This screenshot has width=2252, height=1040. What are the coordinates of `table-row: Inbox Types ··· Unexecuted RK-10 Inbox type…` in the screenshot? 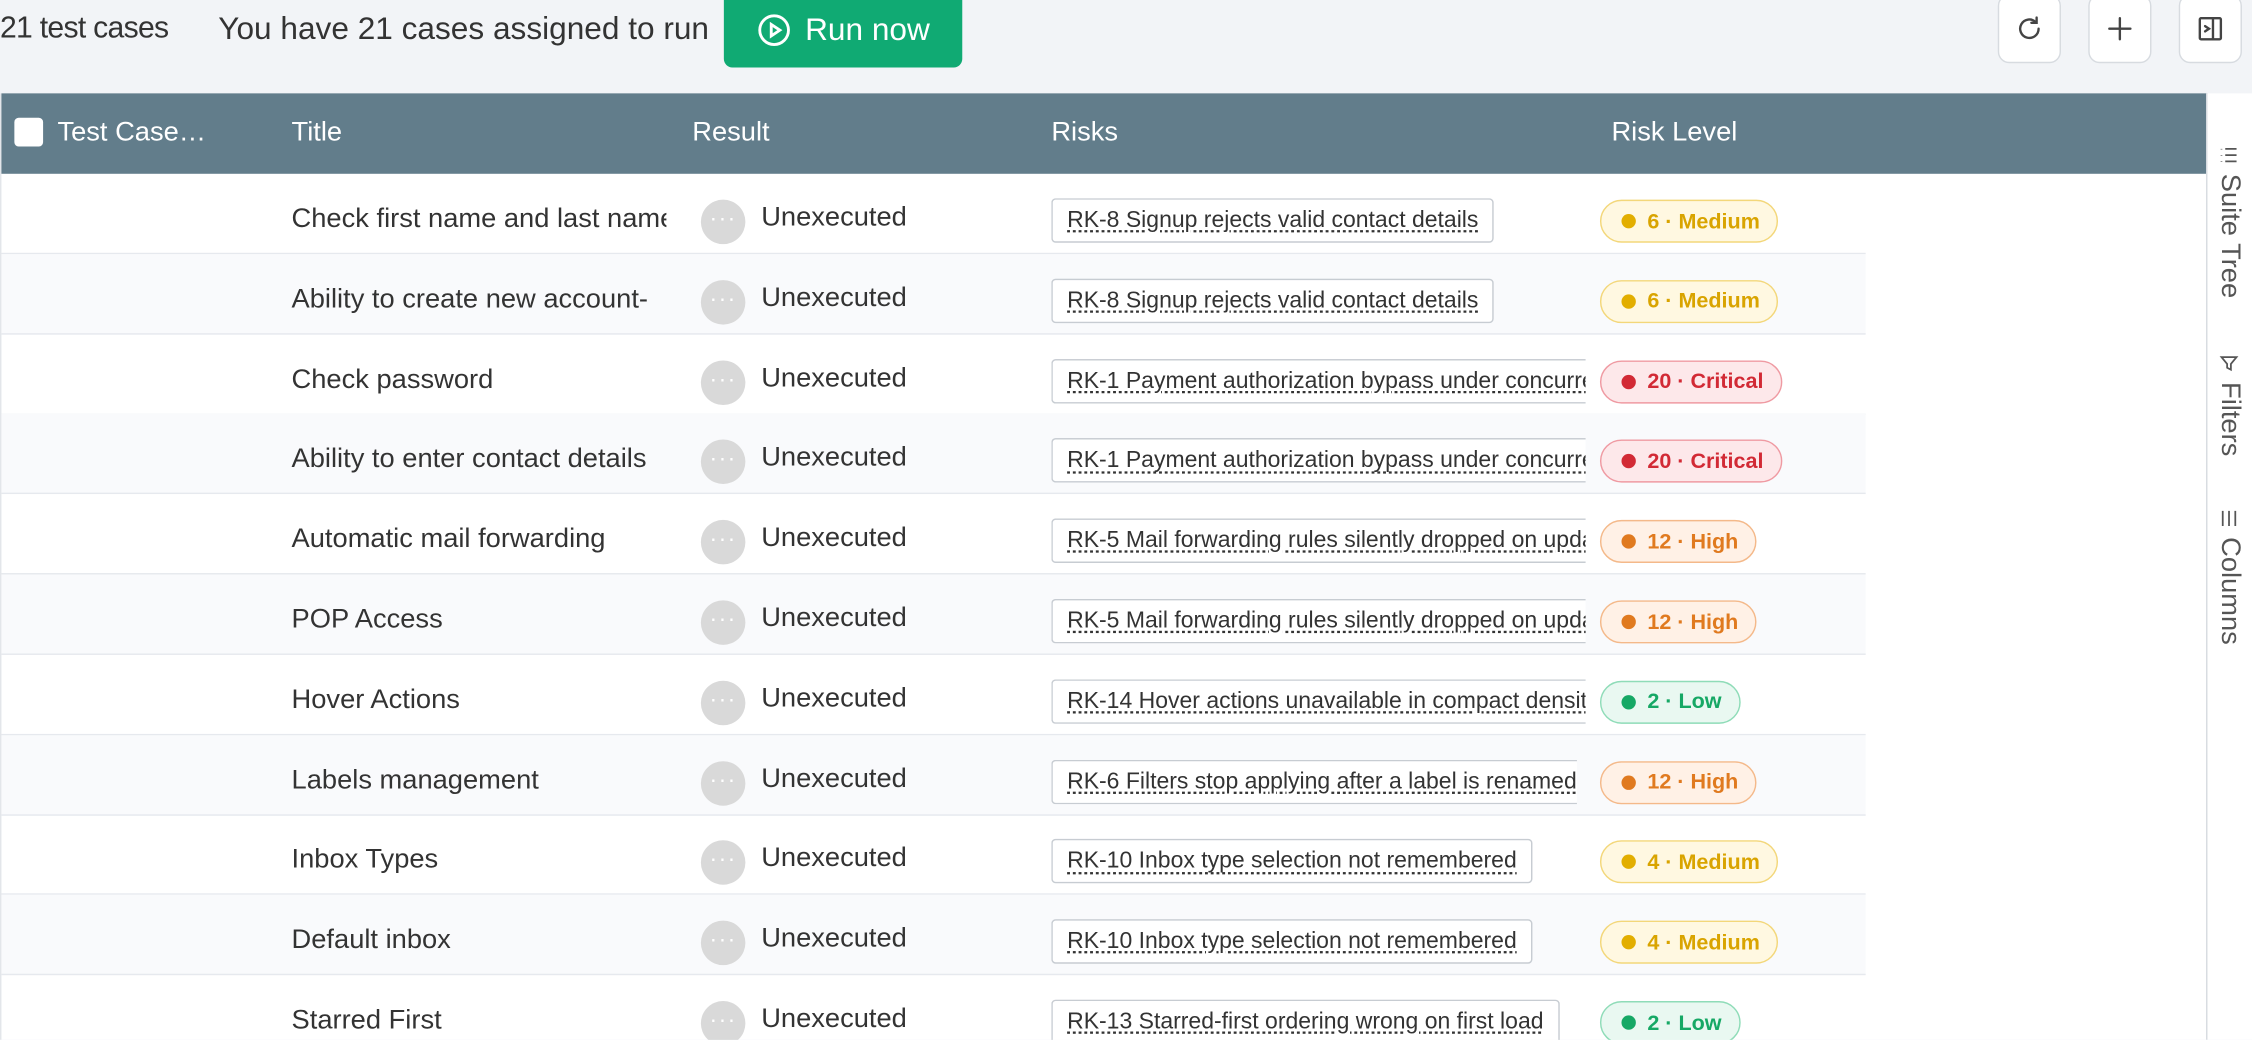 It's located at (933, 855).